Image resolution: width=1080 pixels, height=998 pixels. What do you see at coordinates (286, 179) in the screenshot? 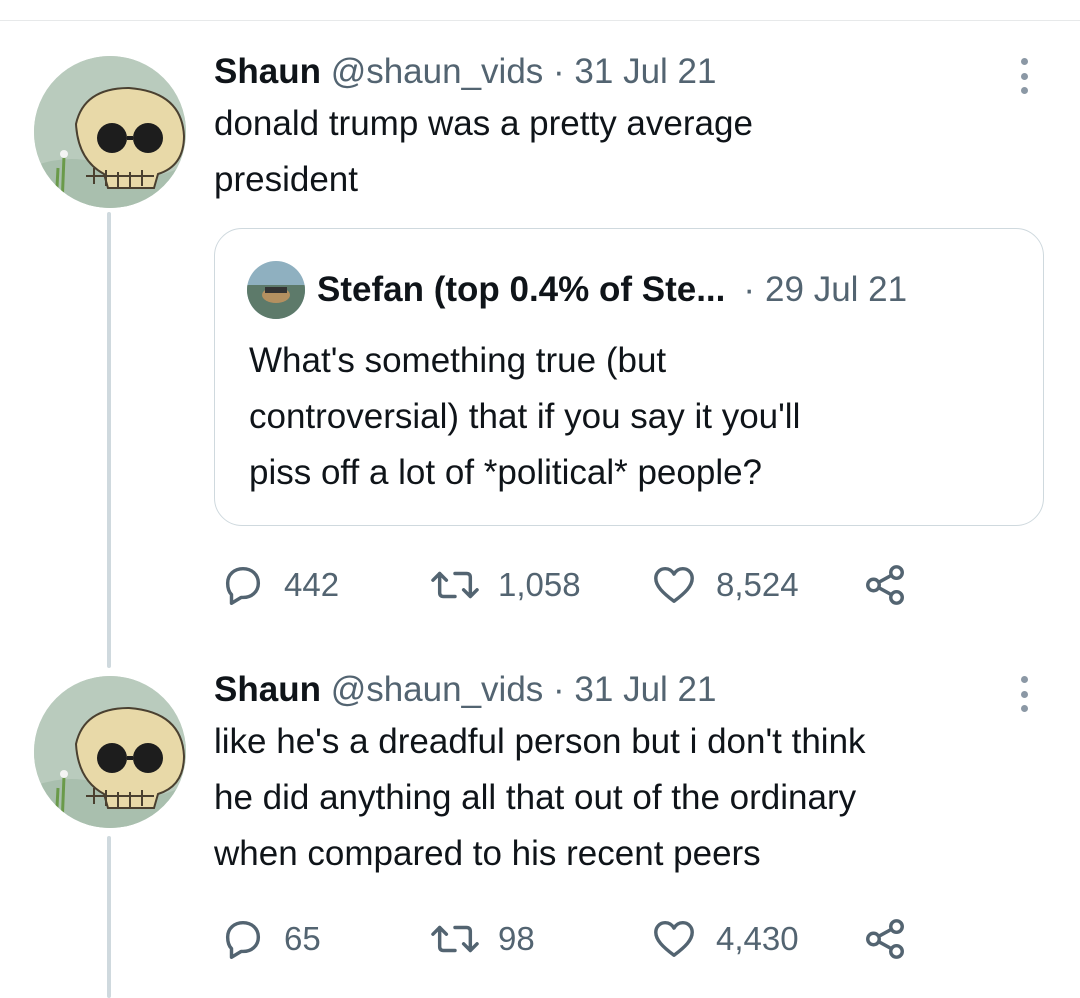
I see `tweet-text-line: president` at bounding box center [286, 179].